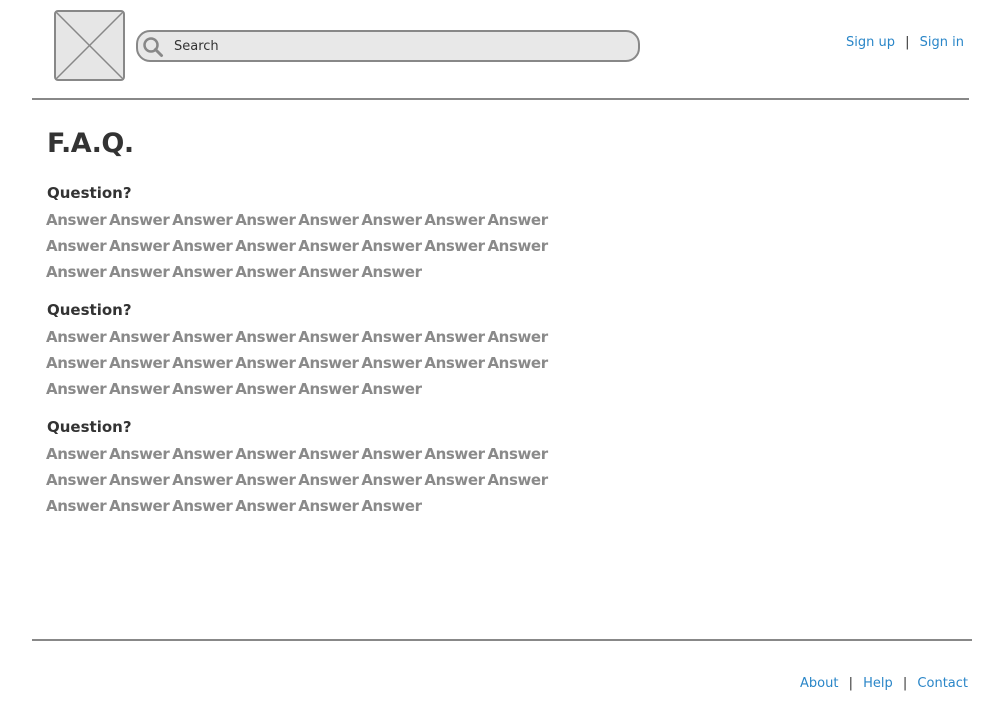  Describe the element at coordinates (90, 143) in the screenshot. I see `page-title: F.A.Q.` at that location.